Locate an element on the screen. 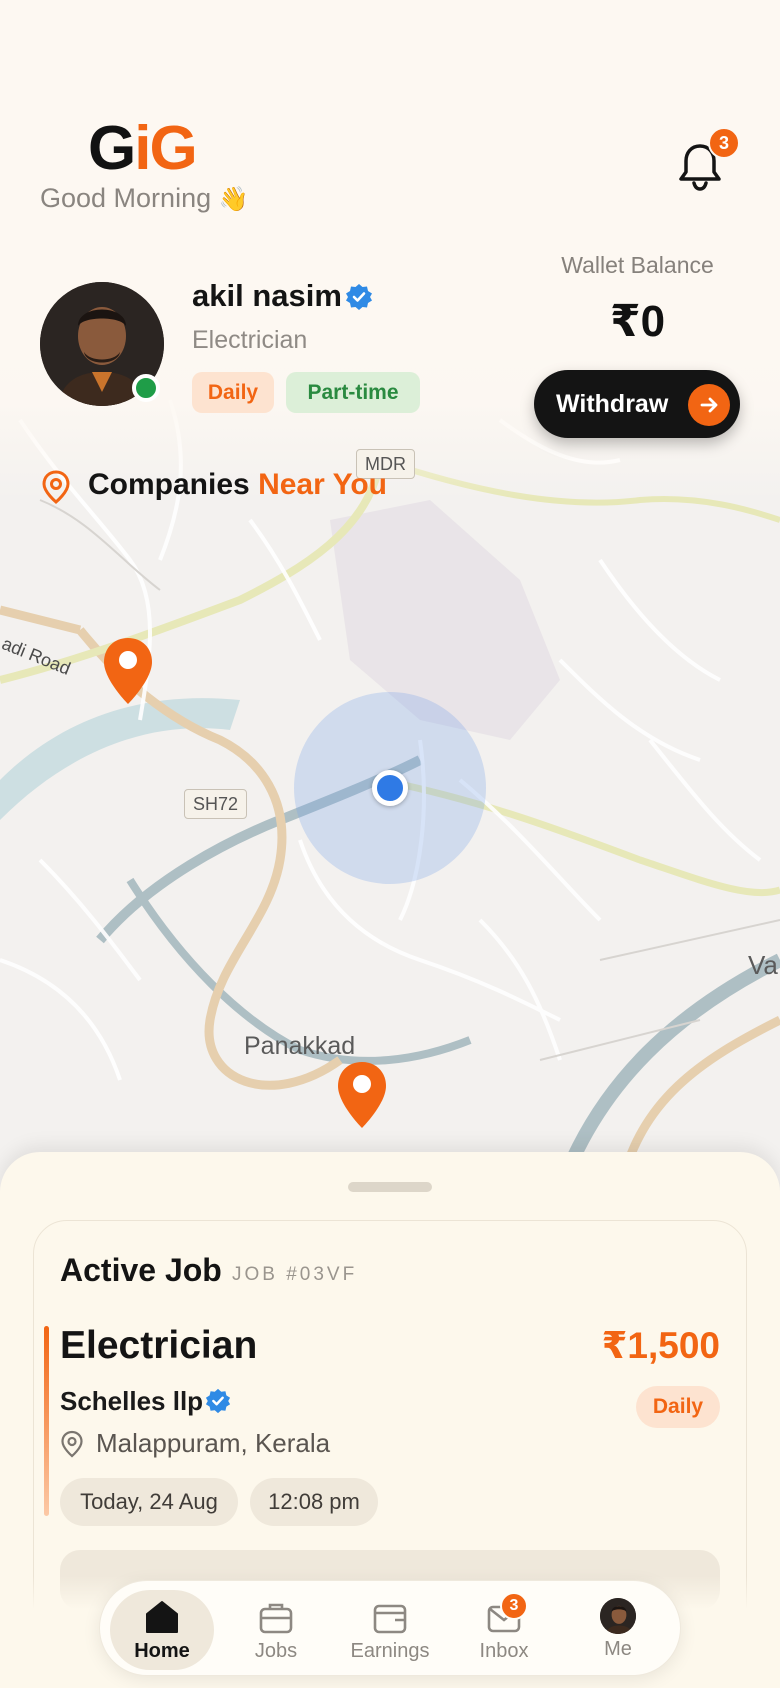 The width and height of the screenshot is (780, 1688). wallet-icon is located at coordinates (390, 1619).